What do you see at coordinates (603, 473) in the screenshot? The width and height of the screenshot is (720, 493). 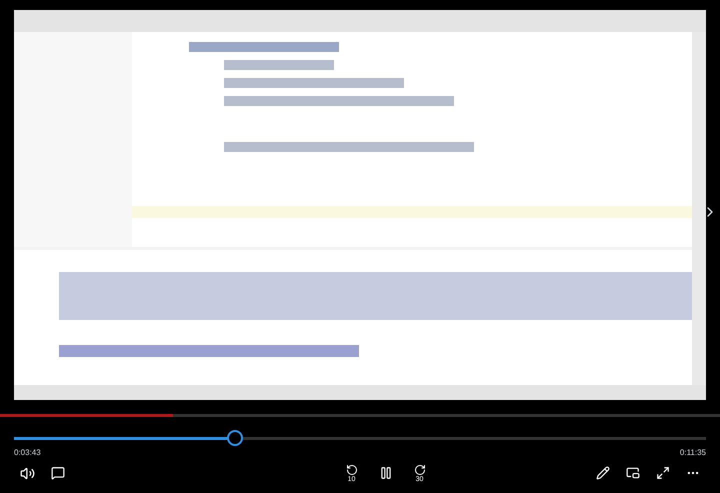 I see `pencil-icon` at bounding box center [603, 473].